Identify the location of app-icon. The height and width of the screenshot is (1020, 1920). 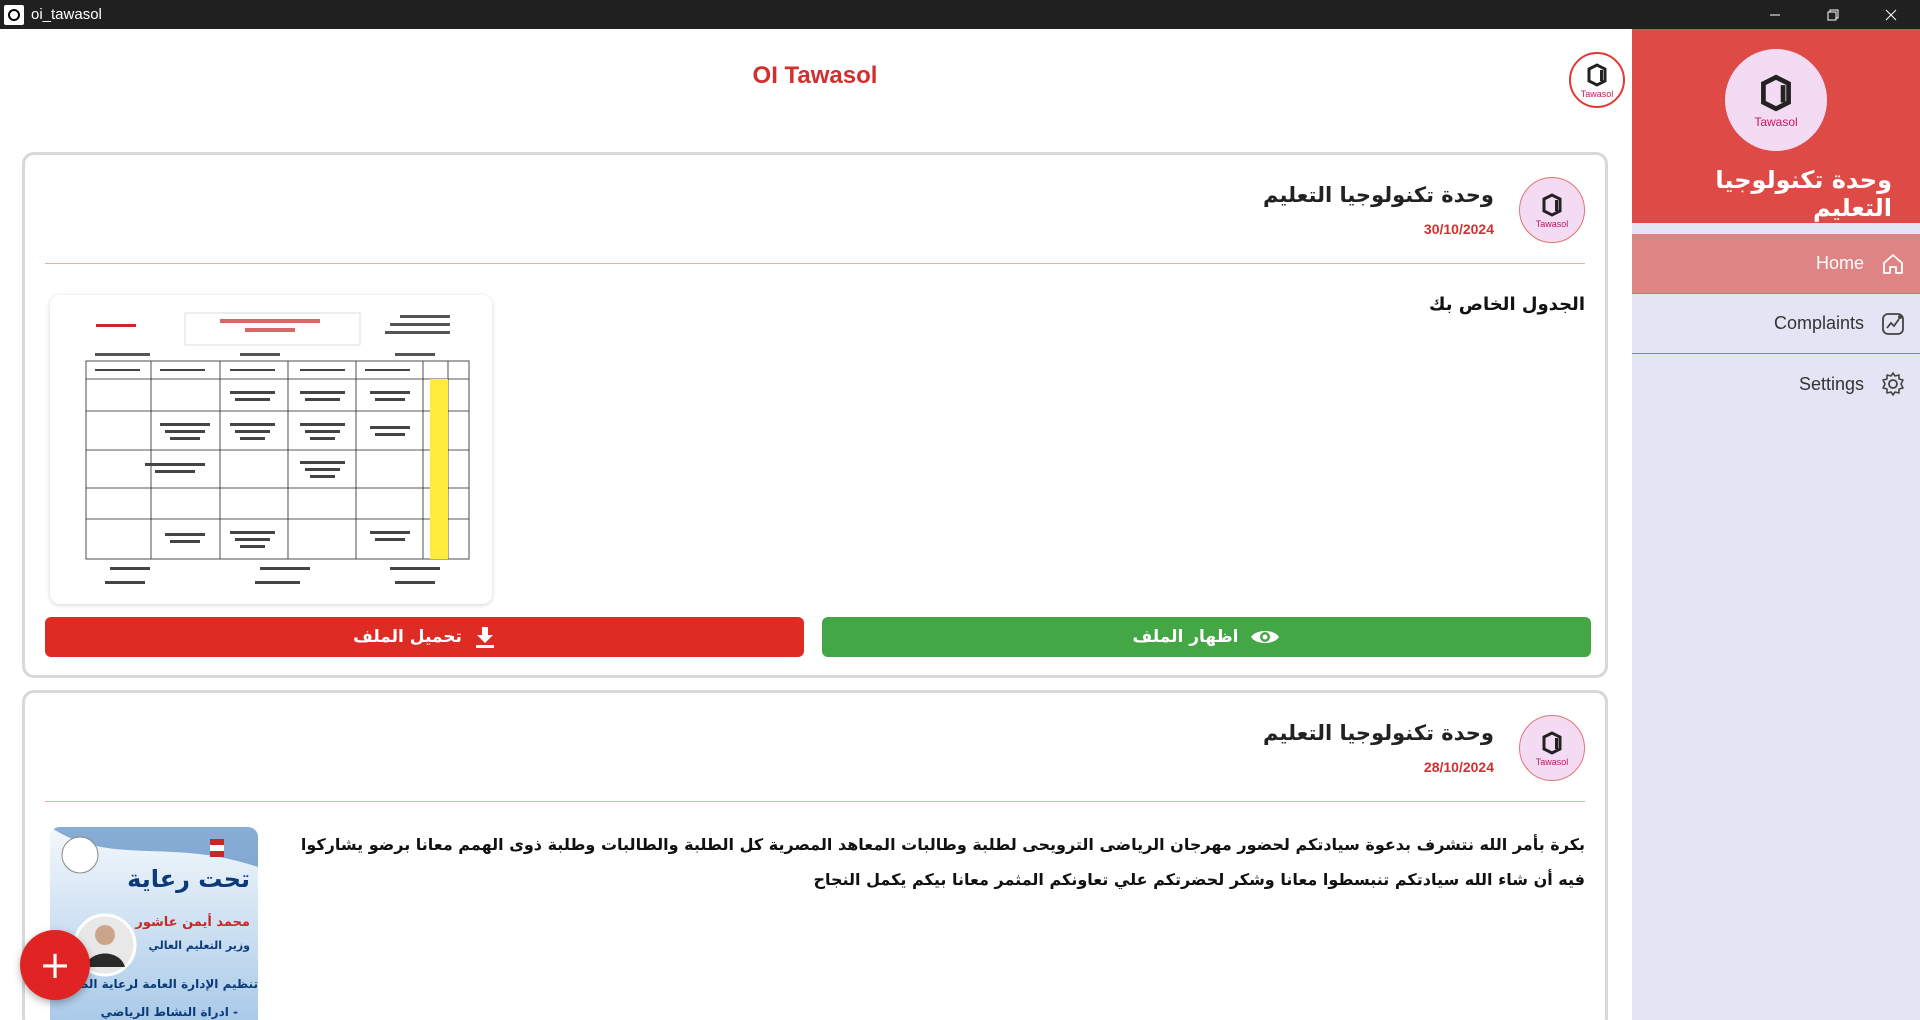
(14, 14).